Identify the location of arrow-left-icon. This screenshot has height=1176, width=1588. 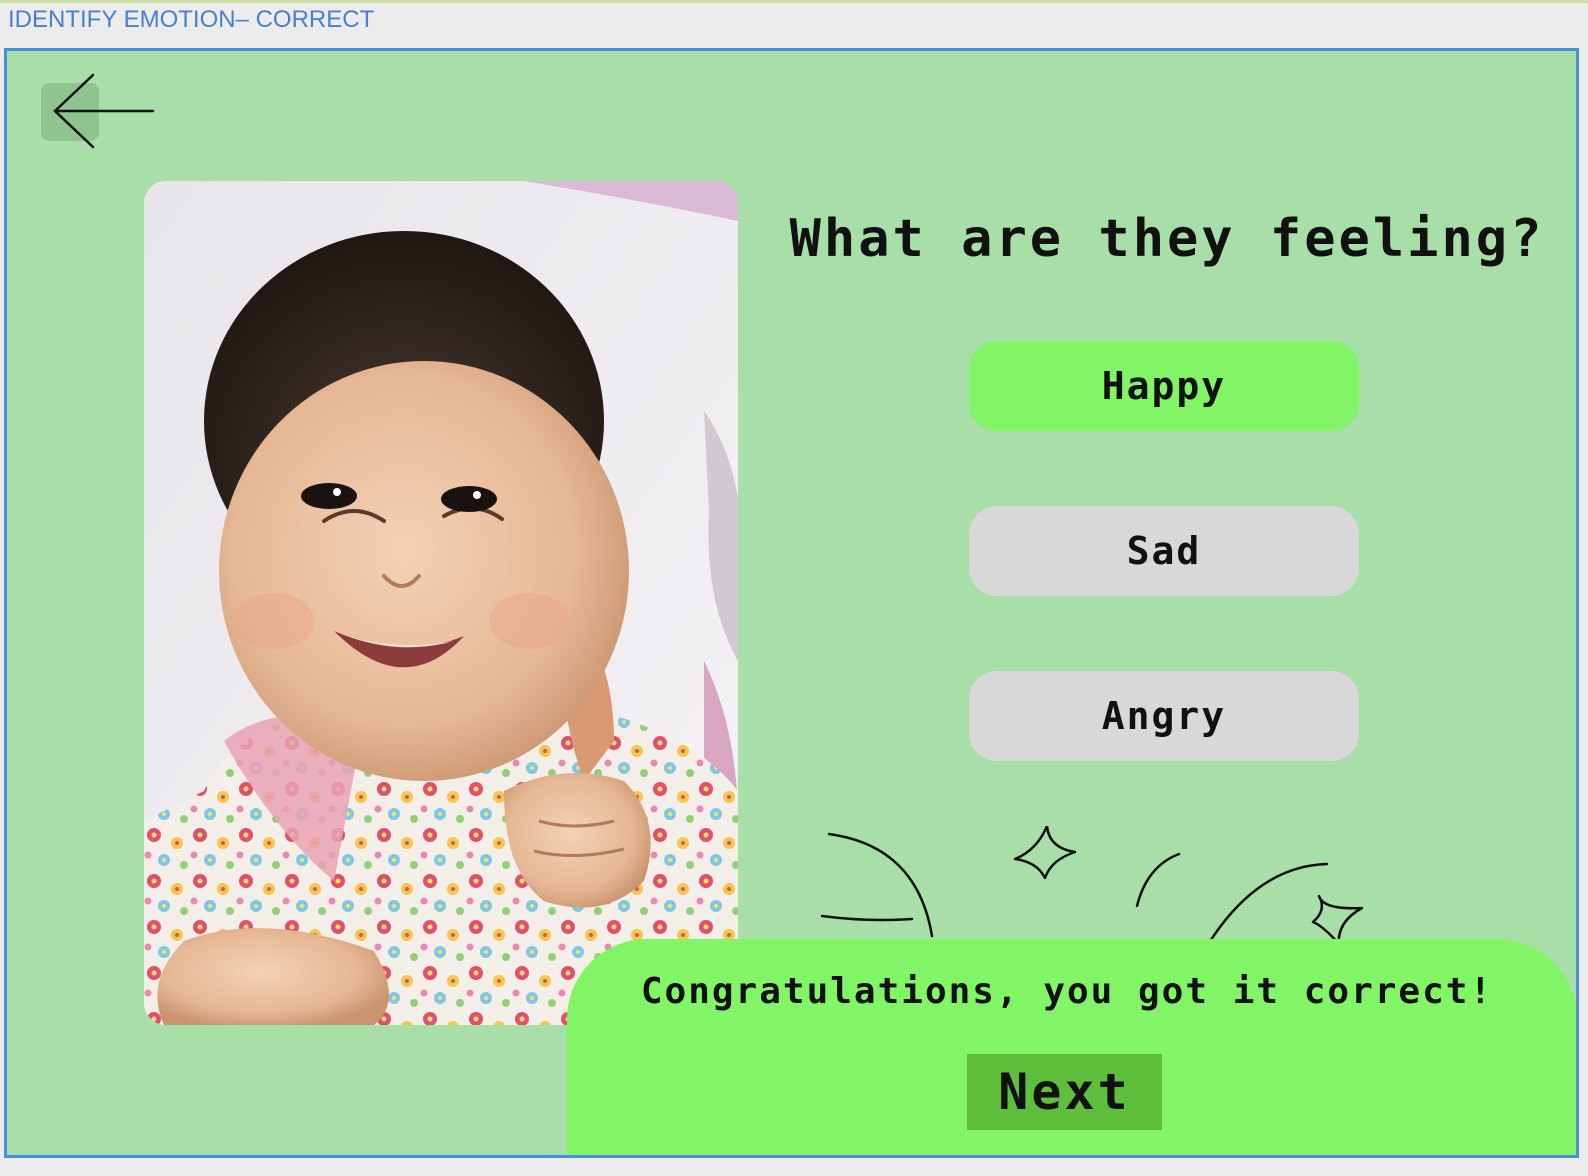
(104, 111).